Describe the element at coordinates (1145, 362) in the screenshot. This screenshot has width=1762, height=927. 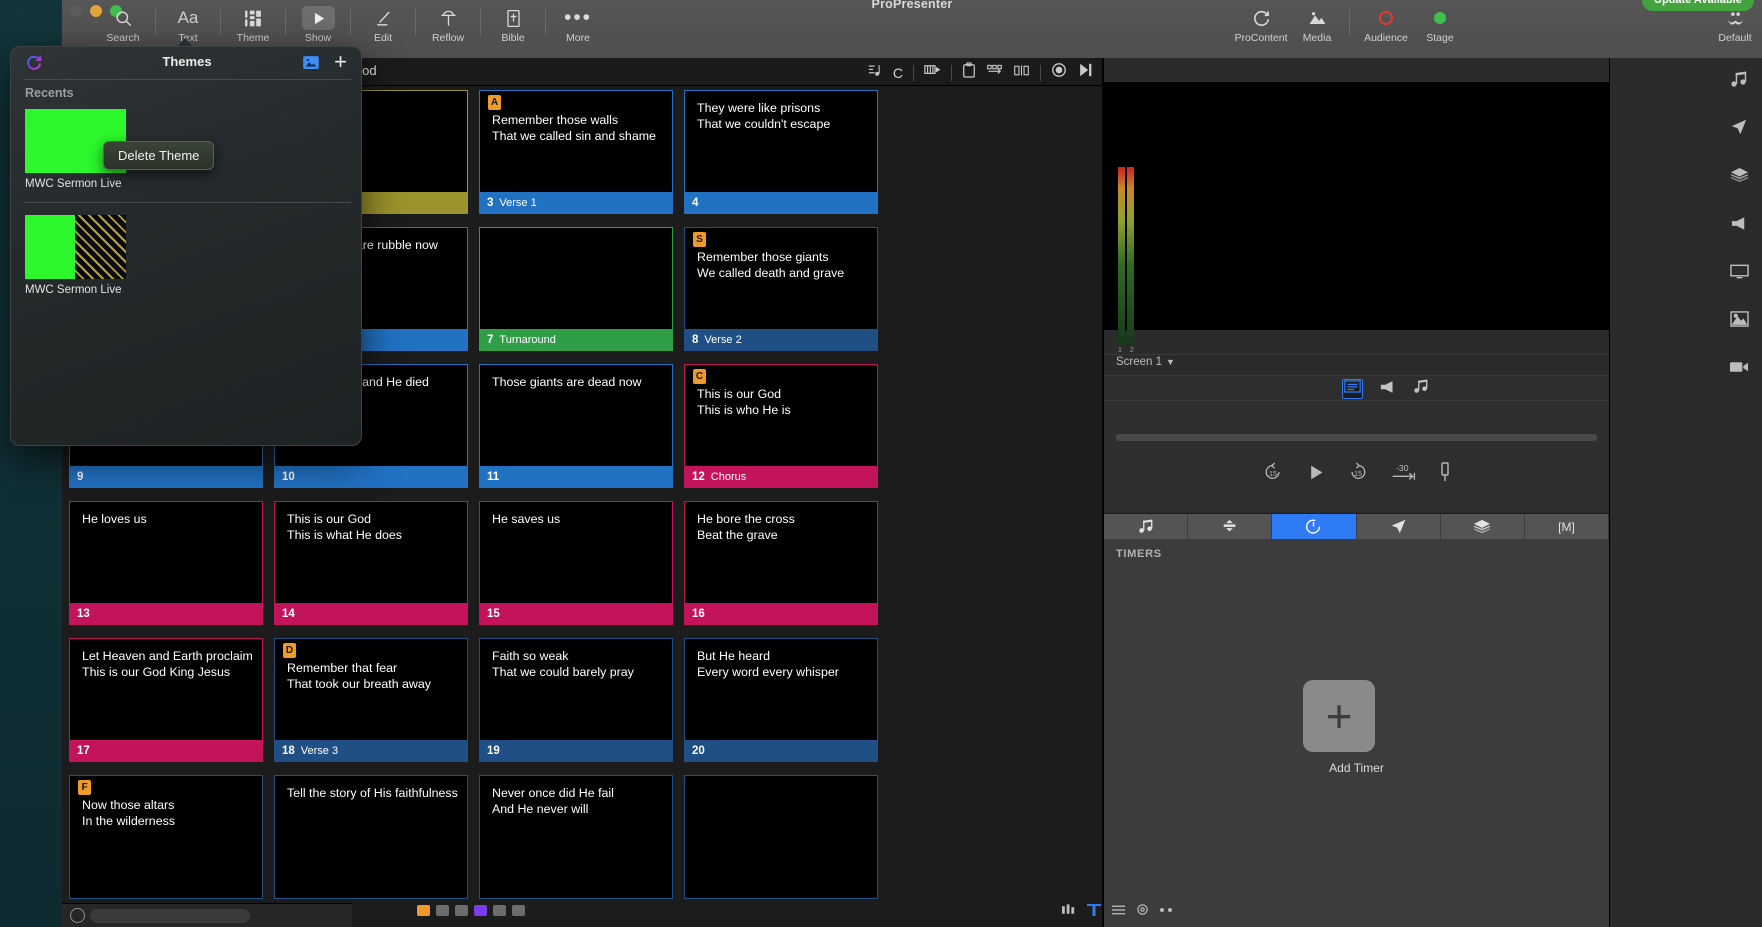
I see `screen-selector: Screen 1 ▼` at that location.